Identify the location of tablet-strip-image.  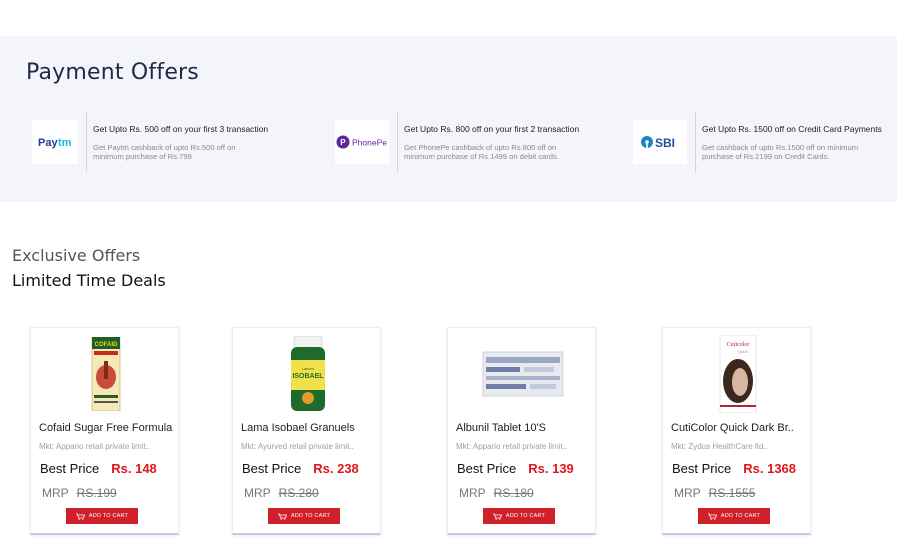
(522, 374).